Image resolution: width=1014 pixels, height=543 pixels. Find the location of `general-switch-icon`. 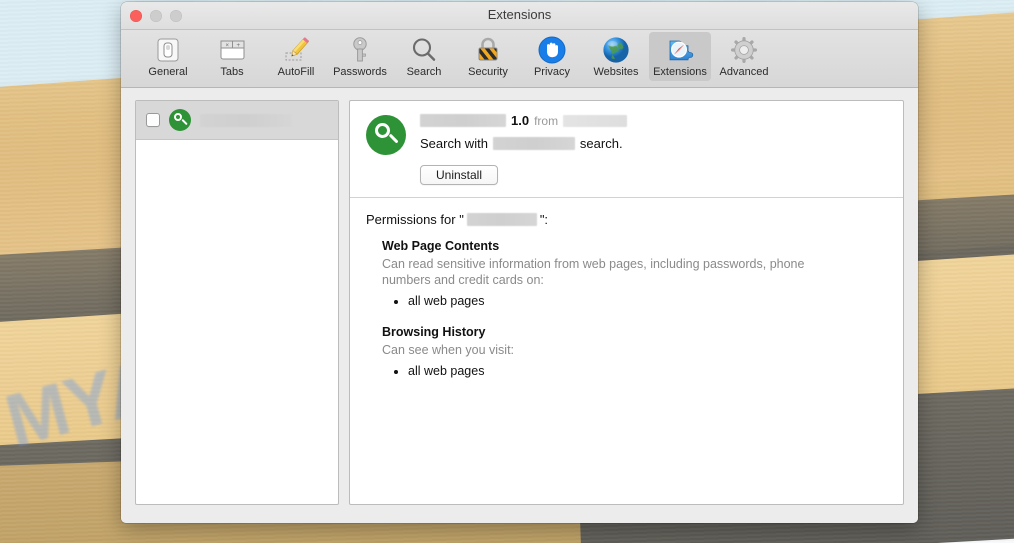

general-switch-icon is located at coordinates (168, 50).